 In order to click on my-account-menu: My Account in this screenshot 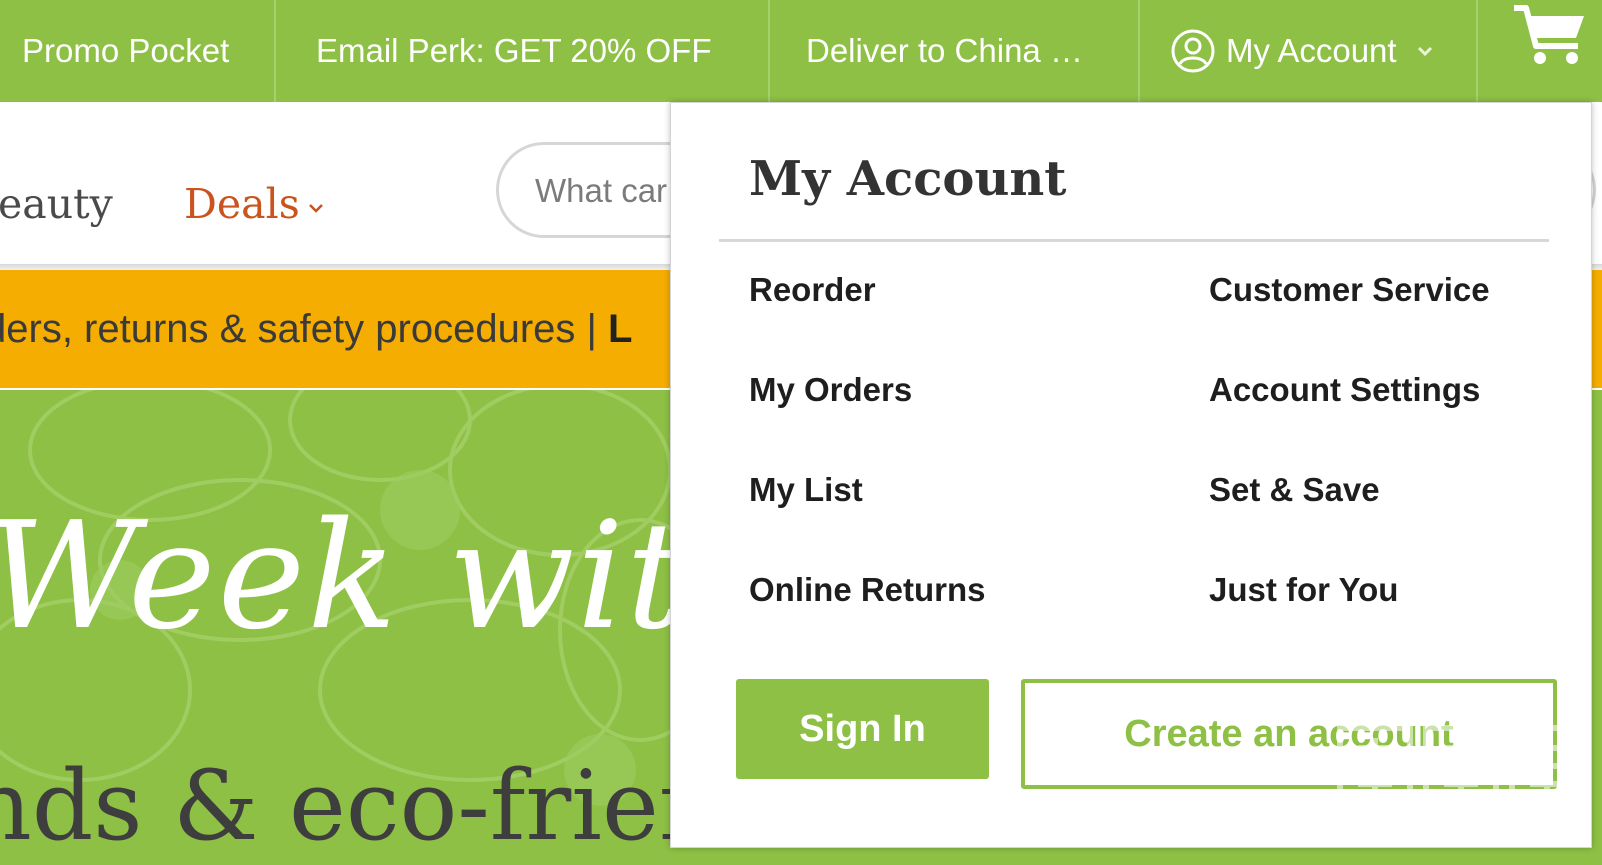, I will do `click(1302, 51)`.